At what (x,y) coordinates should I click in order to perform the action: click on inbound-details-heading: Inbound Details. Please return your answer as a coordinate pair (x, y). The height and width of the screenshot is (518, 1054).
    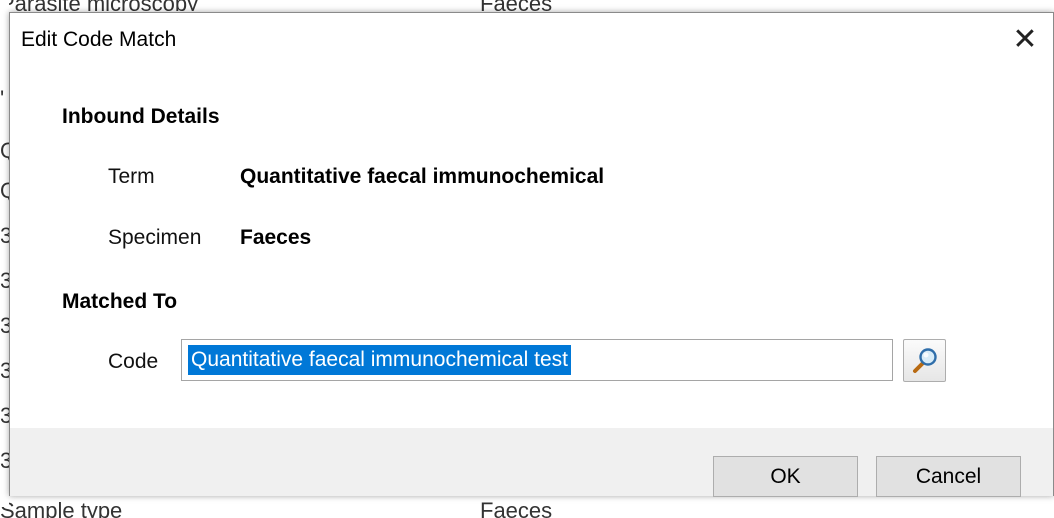
    Looking at the image, I should click on (141, 116).